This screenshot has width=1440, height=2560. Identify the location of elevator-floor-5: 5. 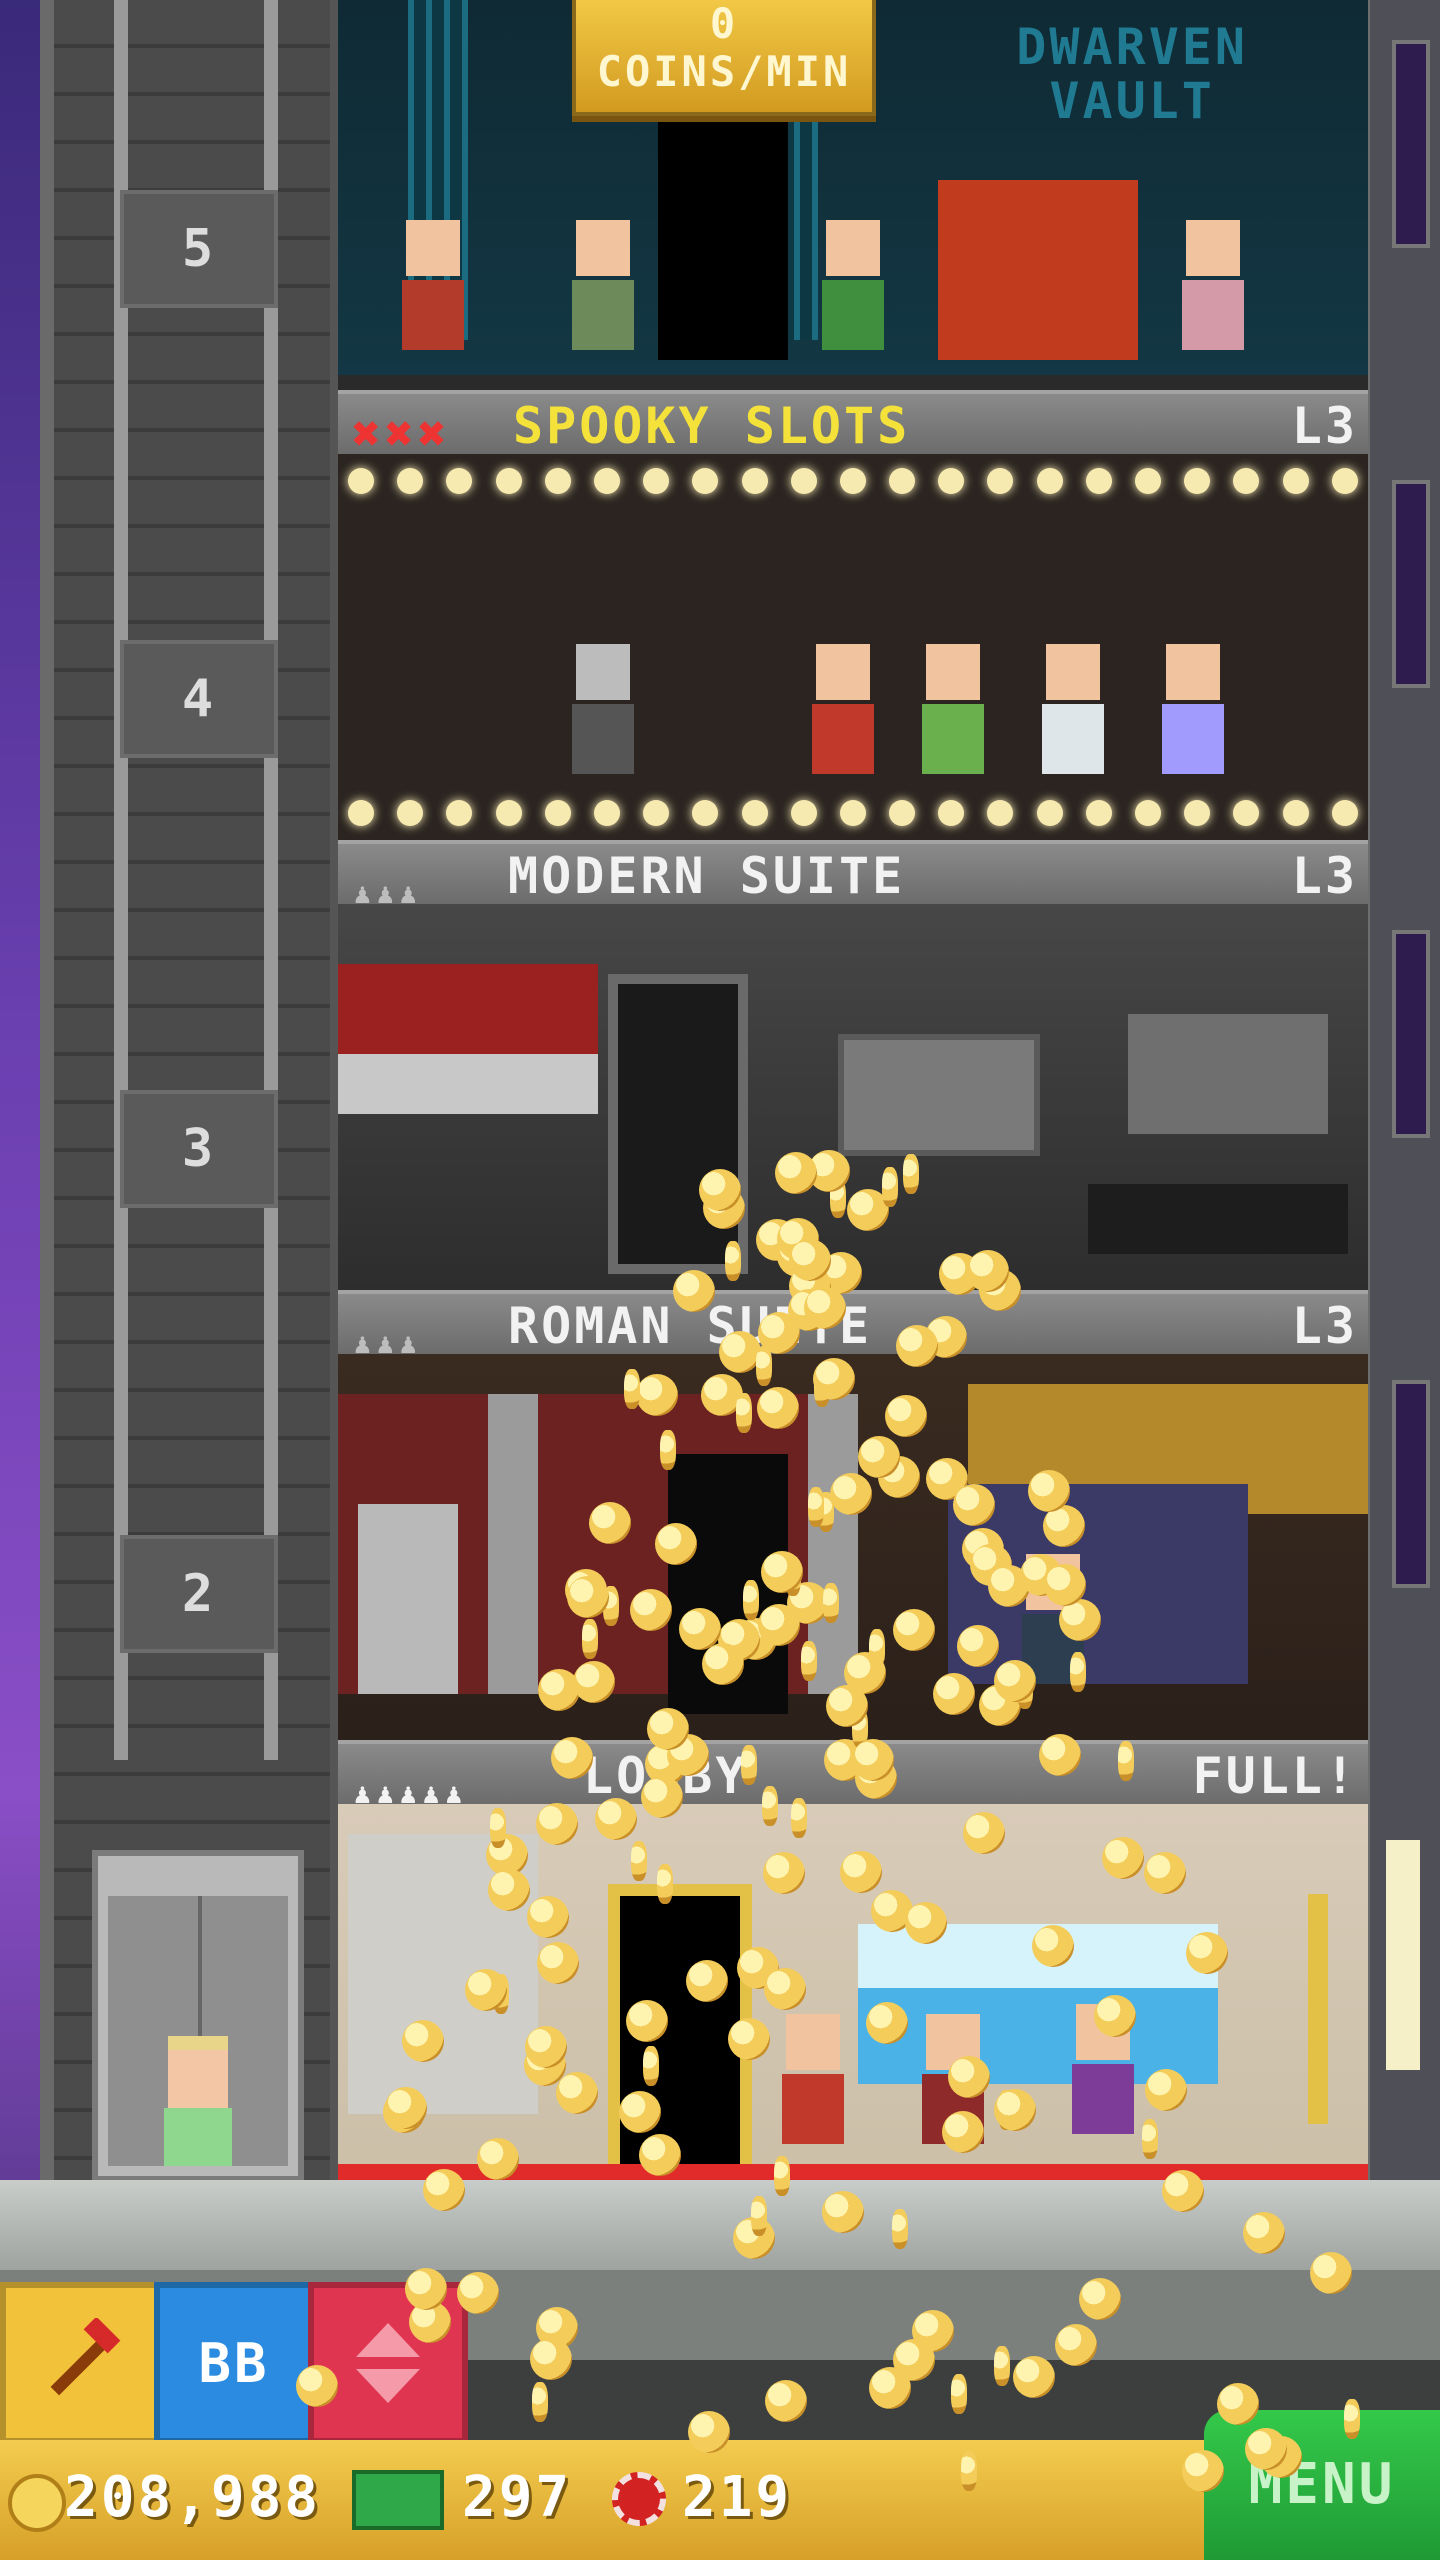
(199, 249).